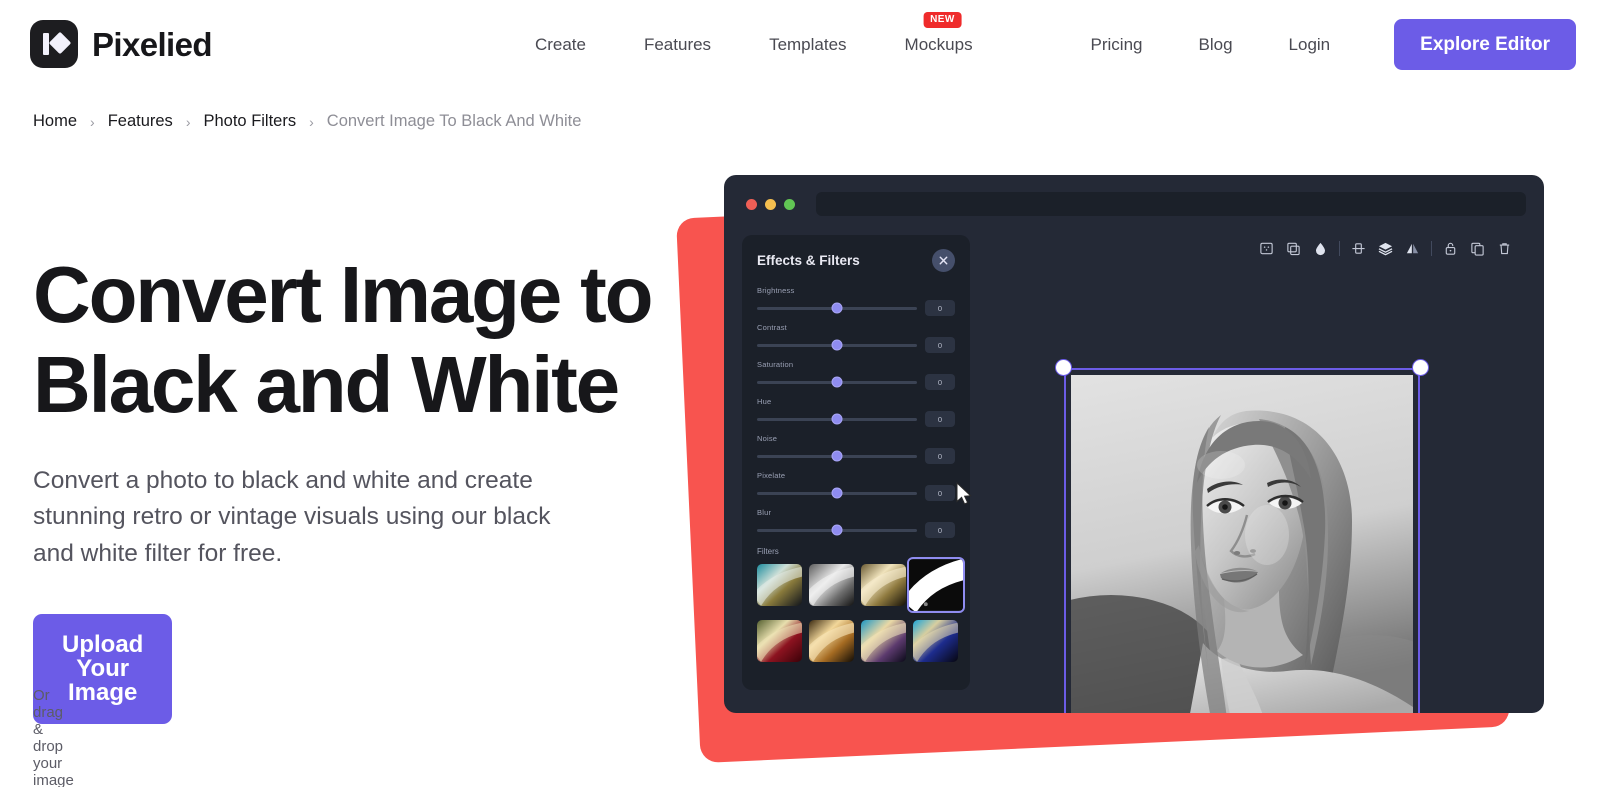 This screenshot has height=787, width=1610. What do you see at coordinates (1412, 248) in the screenshot?
I see `flip-horizontal-icon` at bounding box center [1412, 248].